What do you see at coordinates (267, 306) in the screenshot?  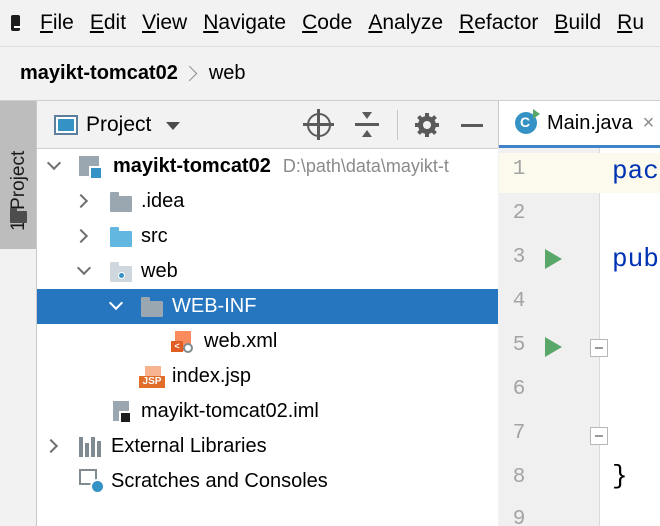 I see `tree-item-web-inf: WEB-INF` at bounding box center [267, 306].